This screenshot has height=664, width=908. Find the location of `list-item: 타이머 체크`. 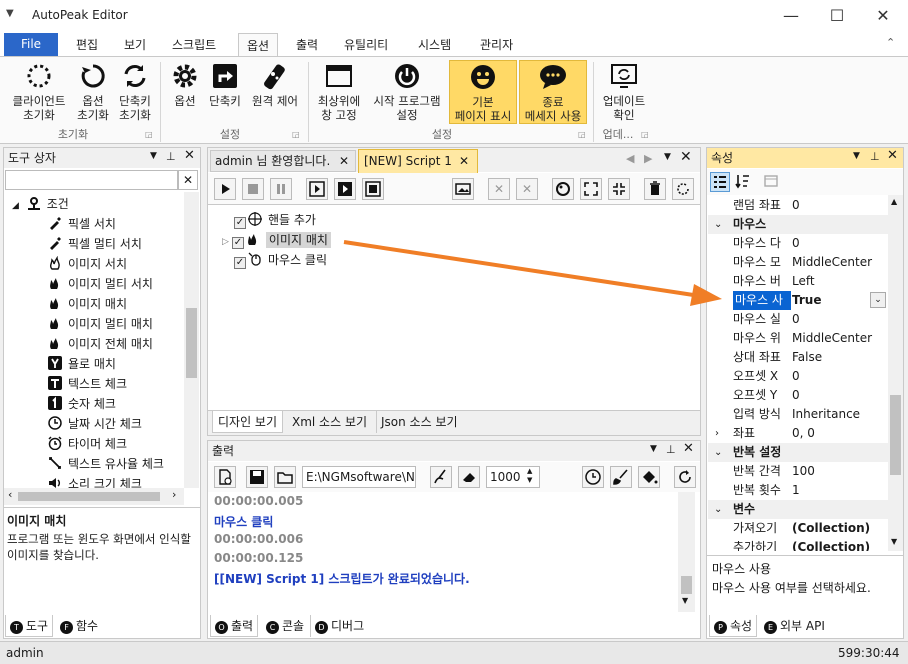

list-item: 타이머 체크 is located at coordinates (87, 444).